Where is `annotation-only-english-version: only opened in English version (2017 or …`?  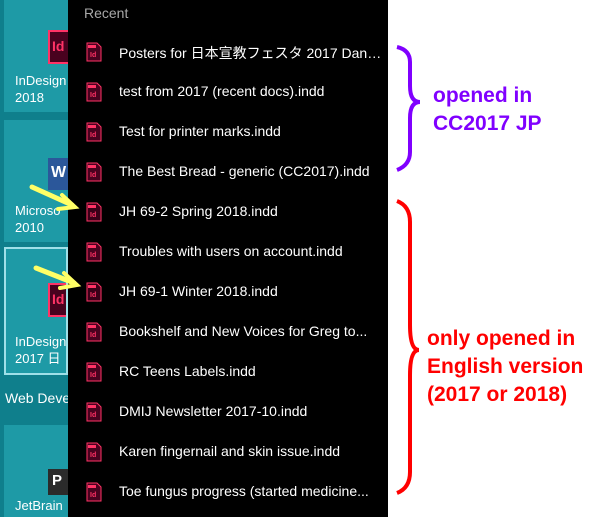
annotation-only-english-version: only opened in English version (2017 or … is located at coordinates (505, 366).